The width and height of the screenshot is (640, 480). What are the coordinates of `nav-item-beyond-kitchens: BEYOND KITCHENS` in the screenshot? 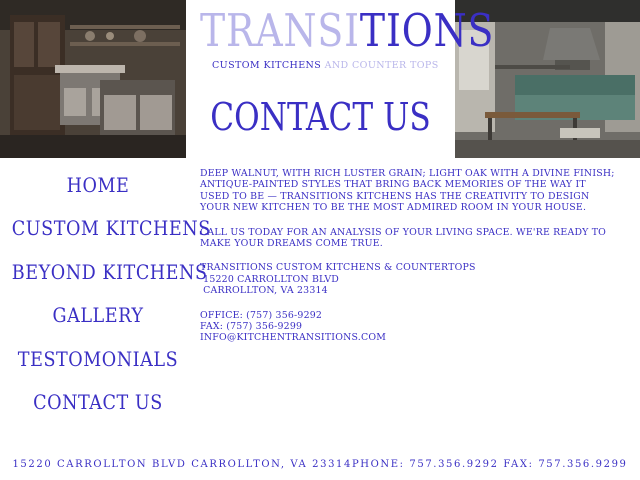 It's located at (109, 278).